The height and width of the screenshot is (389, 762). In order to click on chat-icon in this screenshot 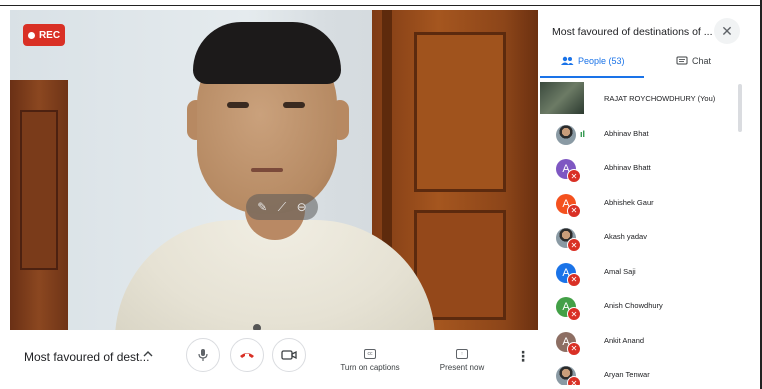, I will do `click(682, 60)`.